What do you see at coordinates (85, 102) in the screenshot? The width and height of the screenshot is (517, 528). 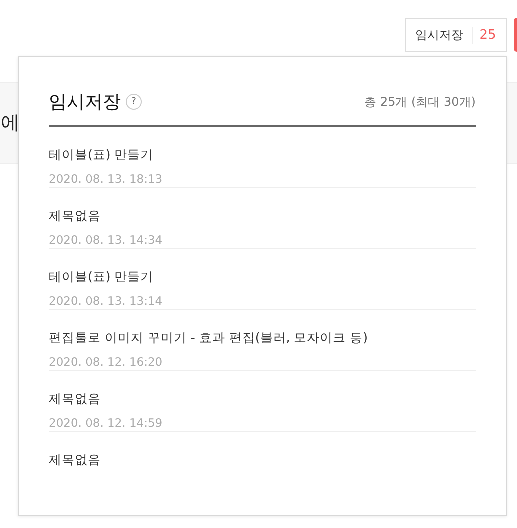 I see `panel-title: 임시저장` at bounding box center [85, 102].